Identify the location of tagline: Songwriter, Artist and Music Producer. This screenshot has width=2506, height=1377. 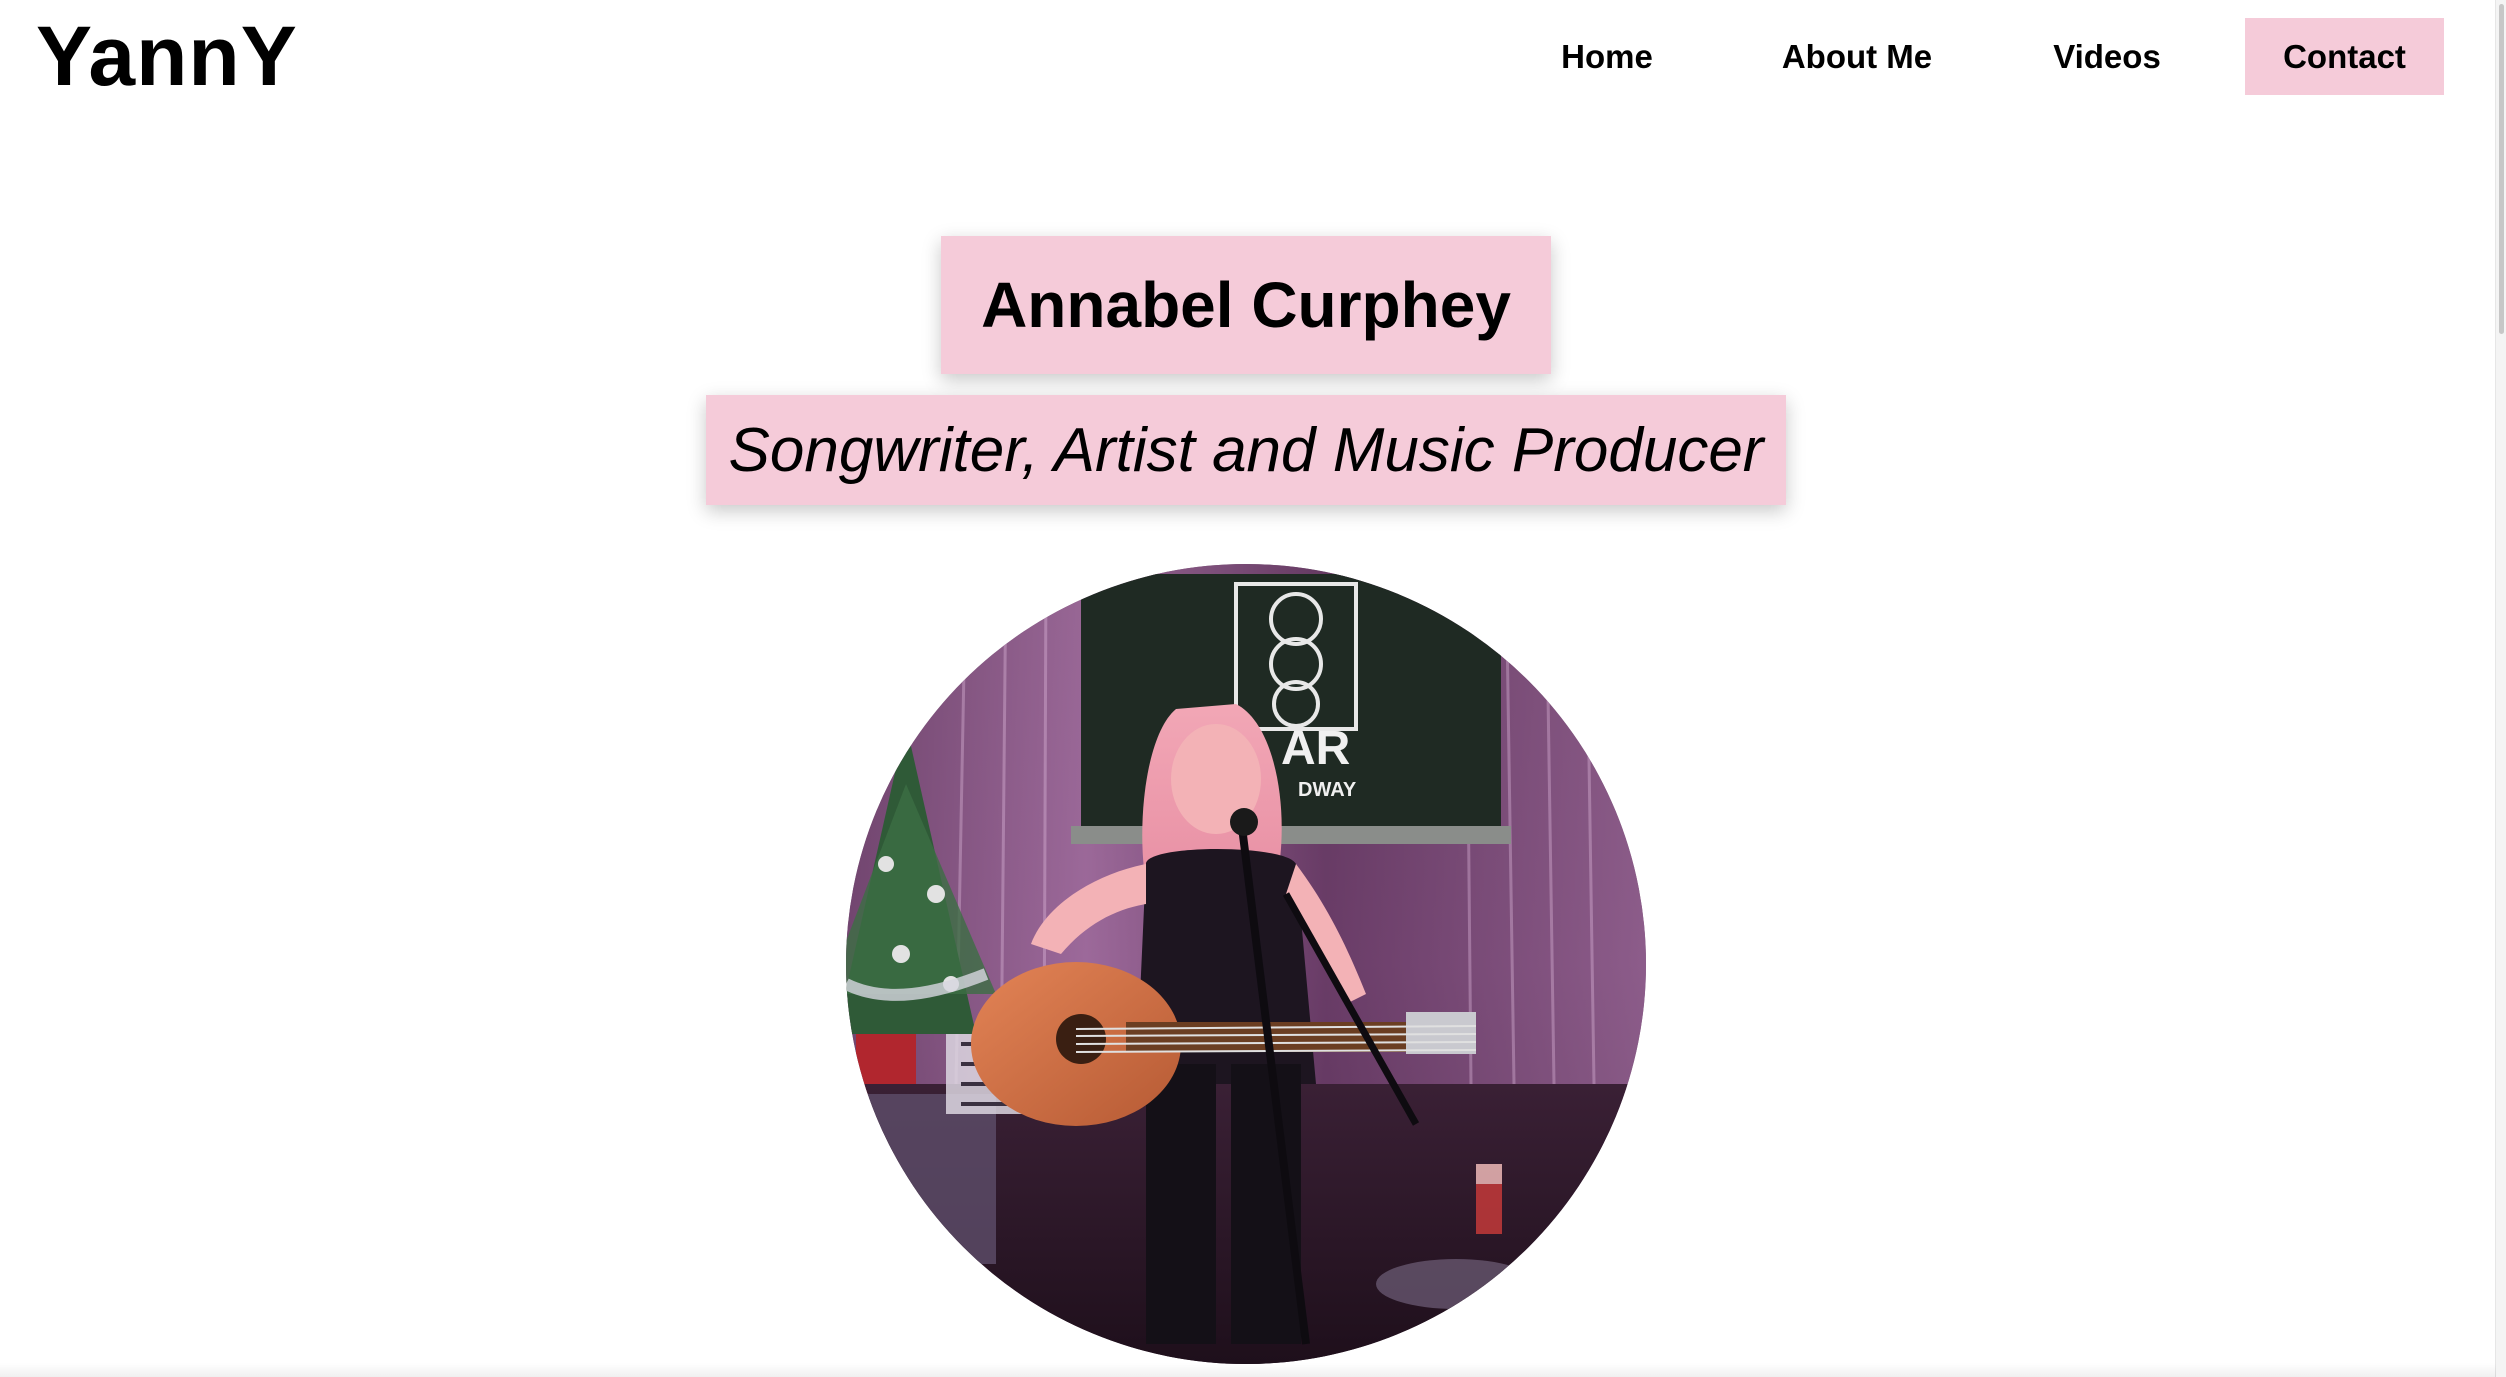
(1246, 450).